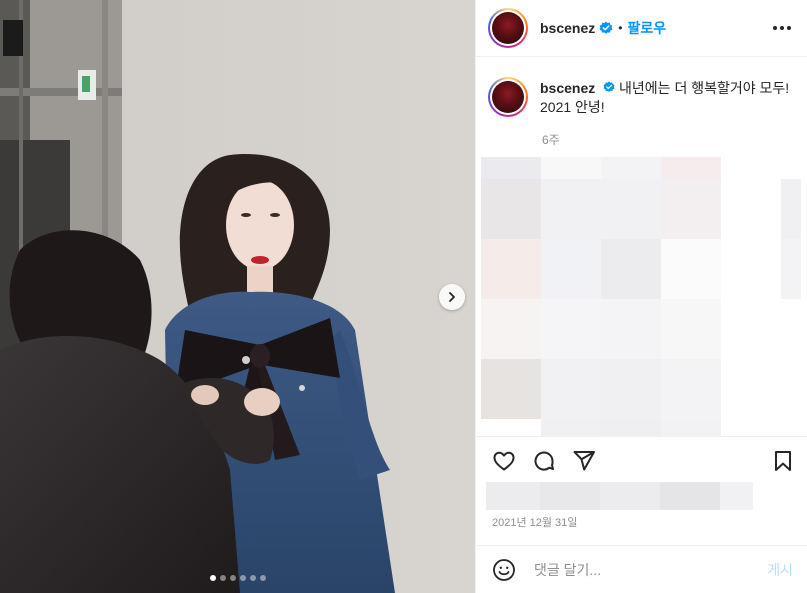 This screenshot has width=807, height=593. What do you see at coordinates (504, 461) in the screenshot?
I see `heart-icon` at bounding box center [504, 461].